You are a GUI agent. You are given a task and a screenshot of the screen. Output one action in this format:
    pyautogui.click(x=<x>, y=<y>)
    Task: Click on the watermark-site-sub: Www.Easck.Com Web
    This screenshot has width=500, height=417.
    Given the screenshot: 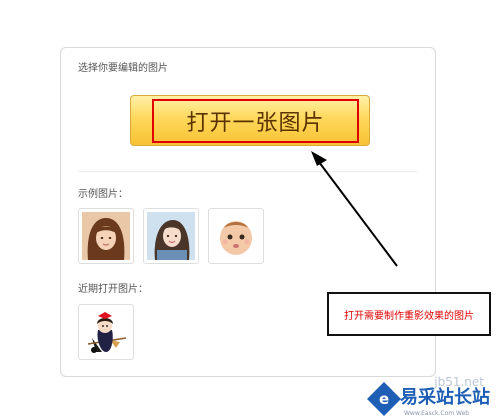 What is the action you would take?
    pyautogui.click(x=437, y=413)
    